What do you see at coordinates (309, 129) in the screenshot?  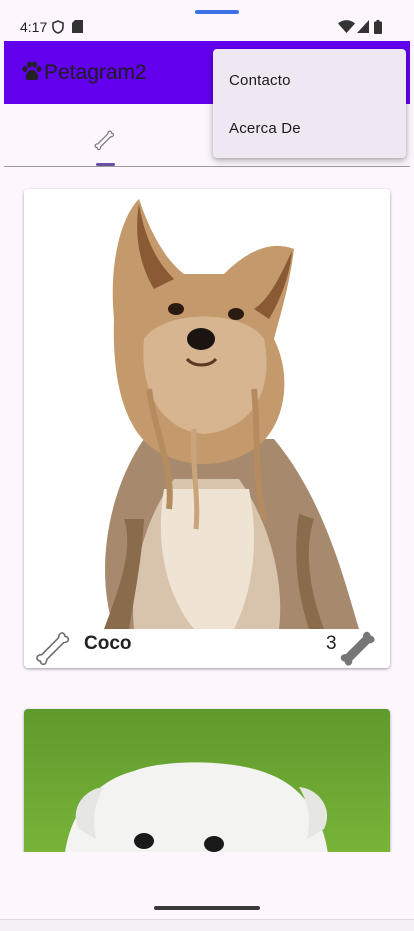 I see `menu-item-acerca-de: Acerca De` at bounding box center [309, 129].